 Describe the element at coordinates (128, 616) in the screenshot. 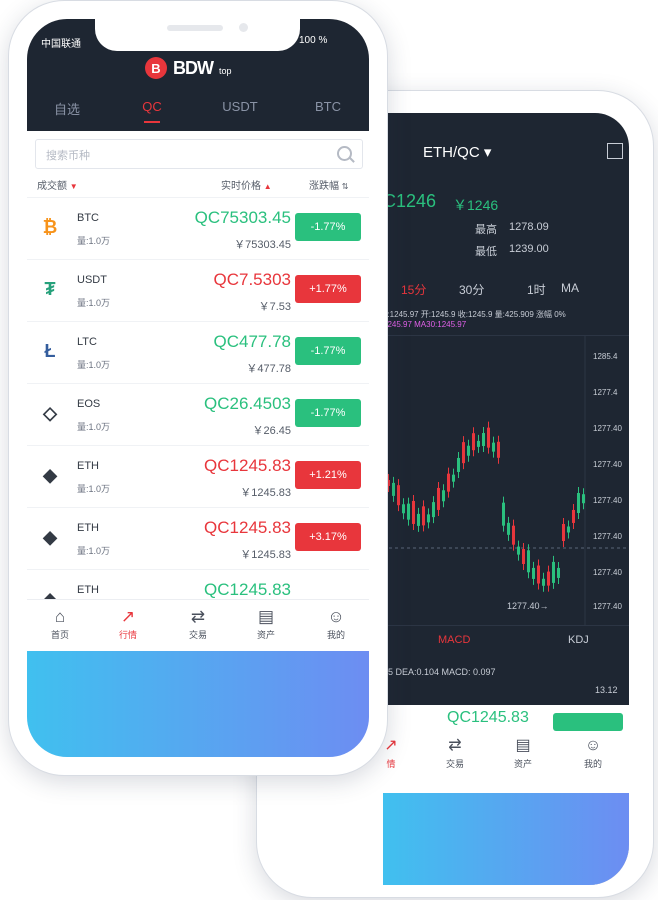

I see `market-icon: ↗` at that location.